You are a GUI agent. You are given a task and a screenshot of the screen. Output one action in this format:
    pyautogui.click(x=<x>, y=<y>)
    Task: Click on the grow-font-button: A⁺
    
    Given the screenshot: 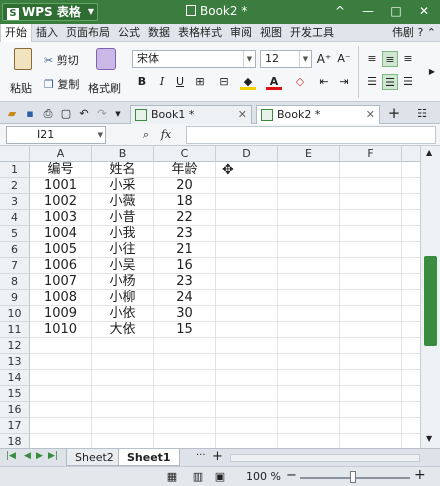 What is the action you would take?
    pyautogui.click(x=324, y=59)
    